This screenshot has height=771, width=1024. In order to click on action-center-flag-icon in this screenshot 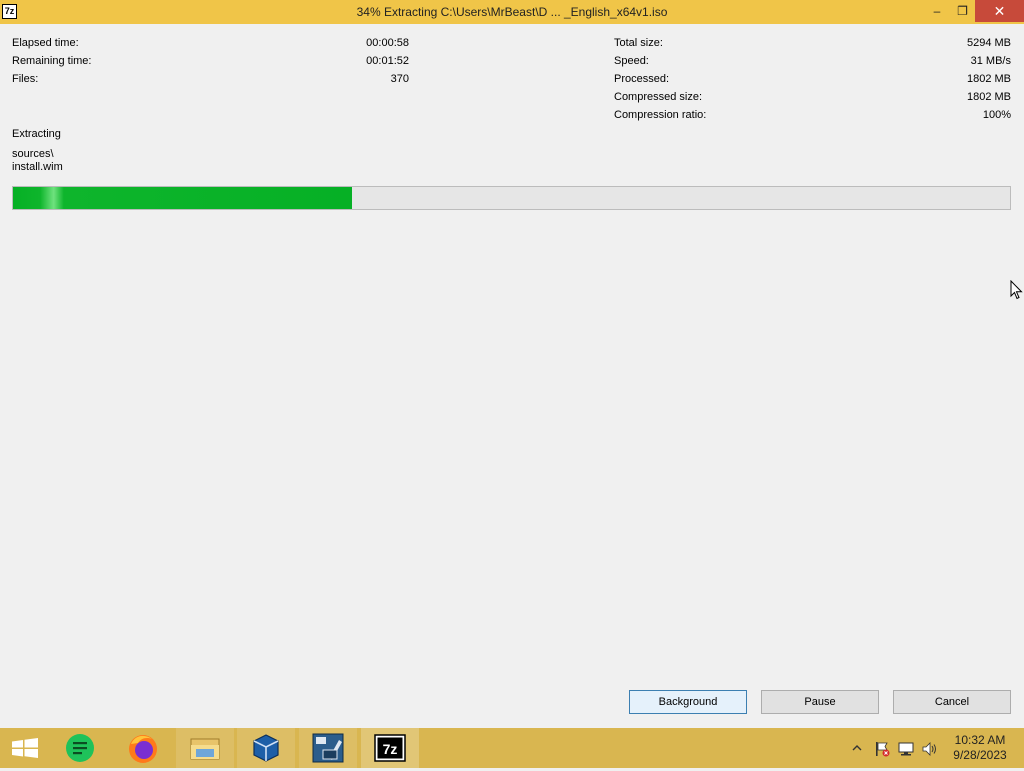, I will do `click(882, 749)`.